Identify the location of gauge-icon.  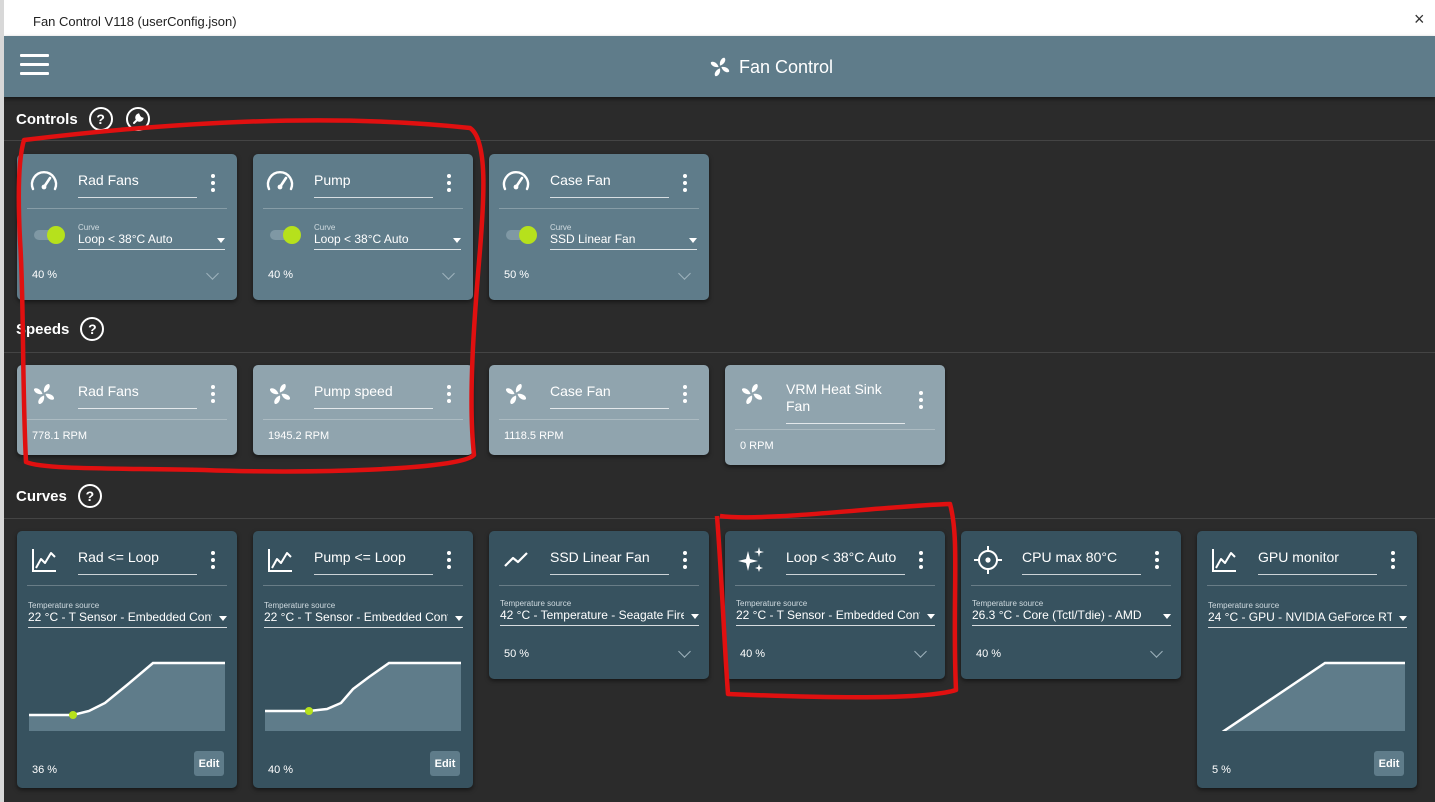
(280, 181).